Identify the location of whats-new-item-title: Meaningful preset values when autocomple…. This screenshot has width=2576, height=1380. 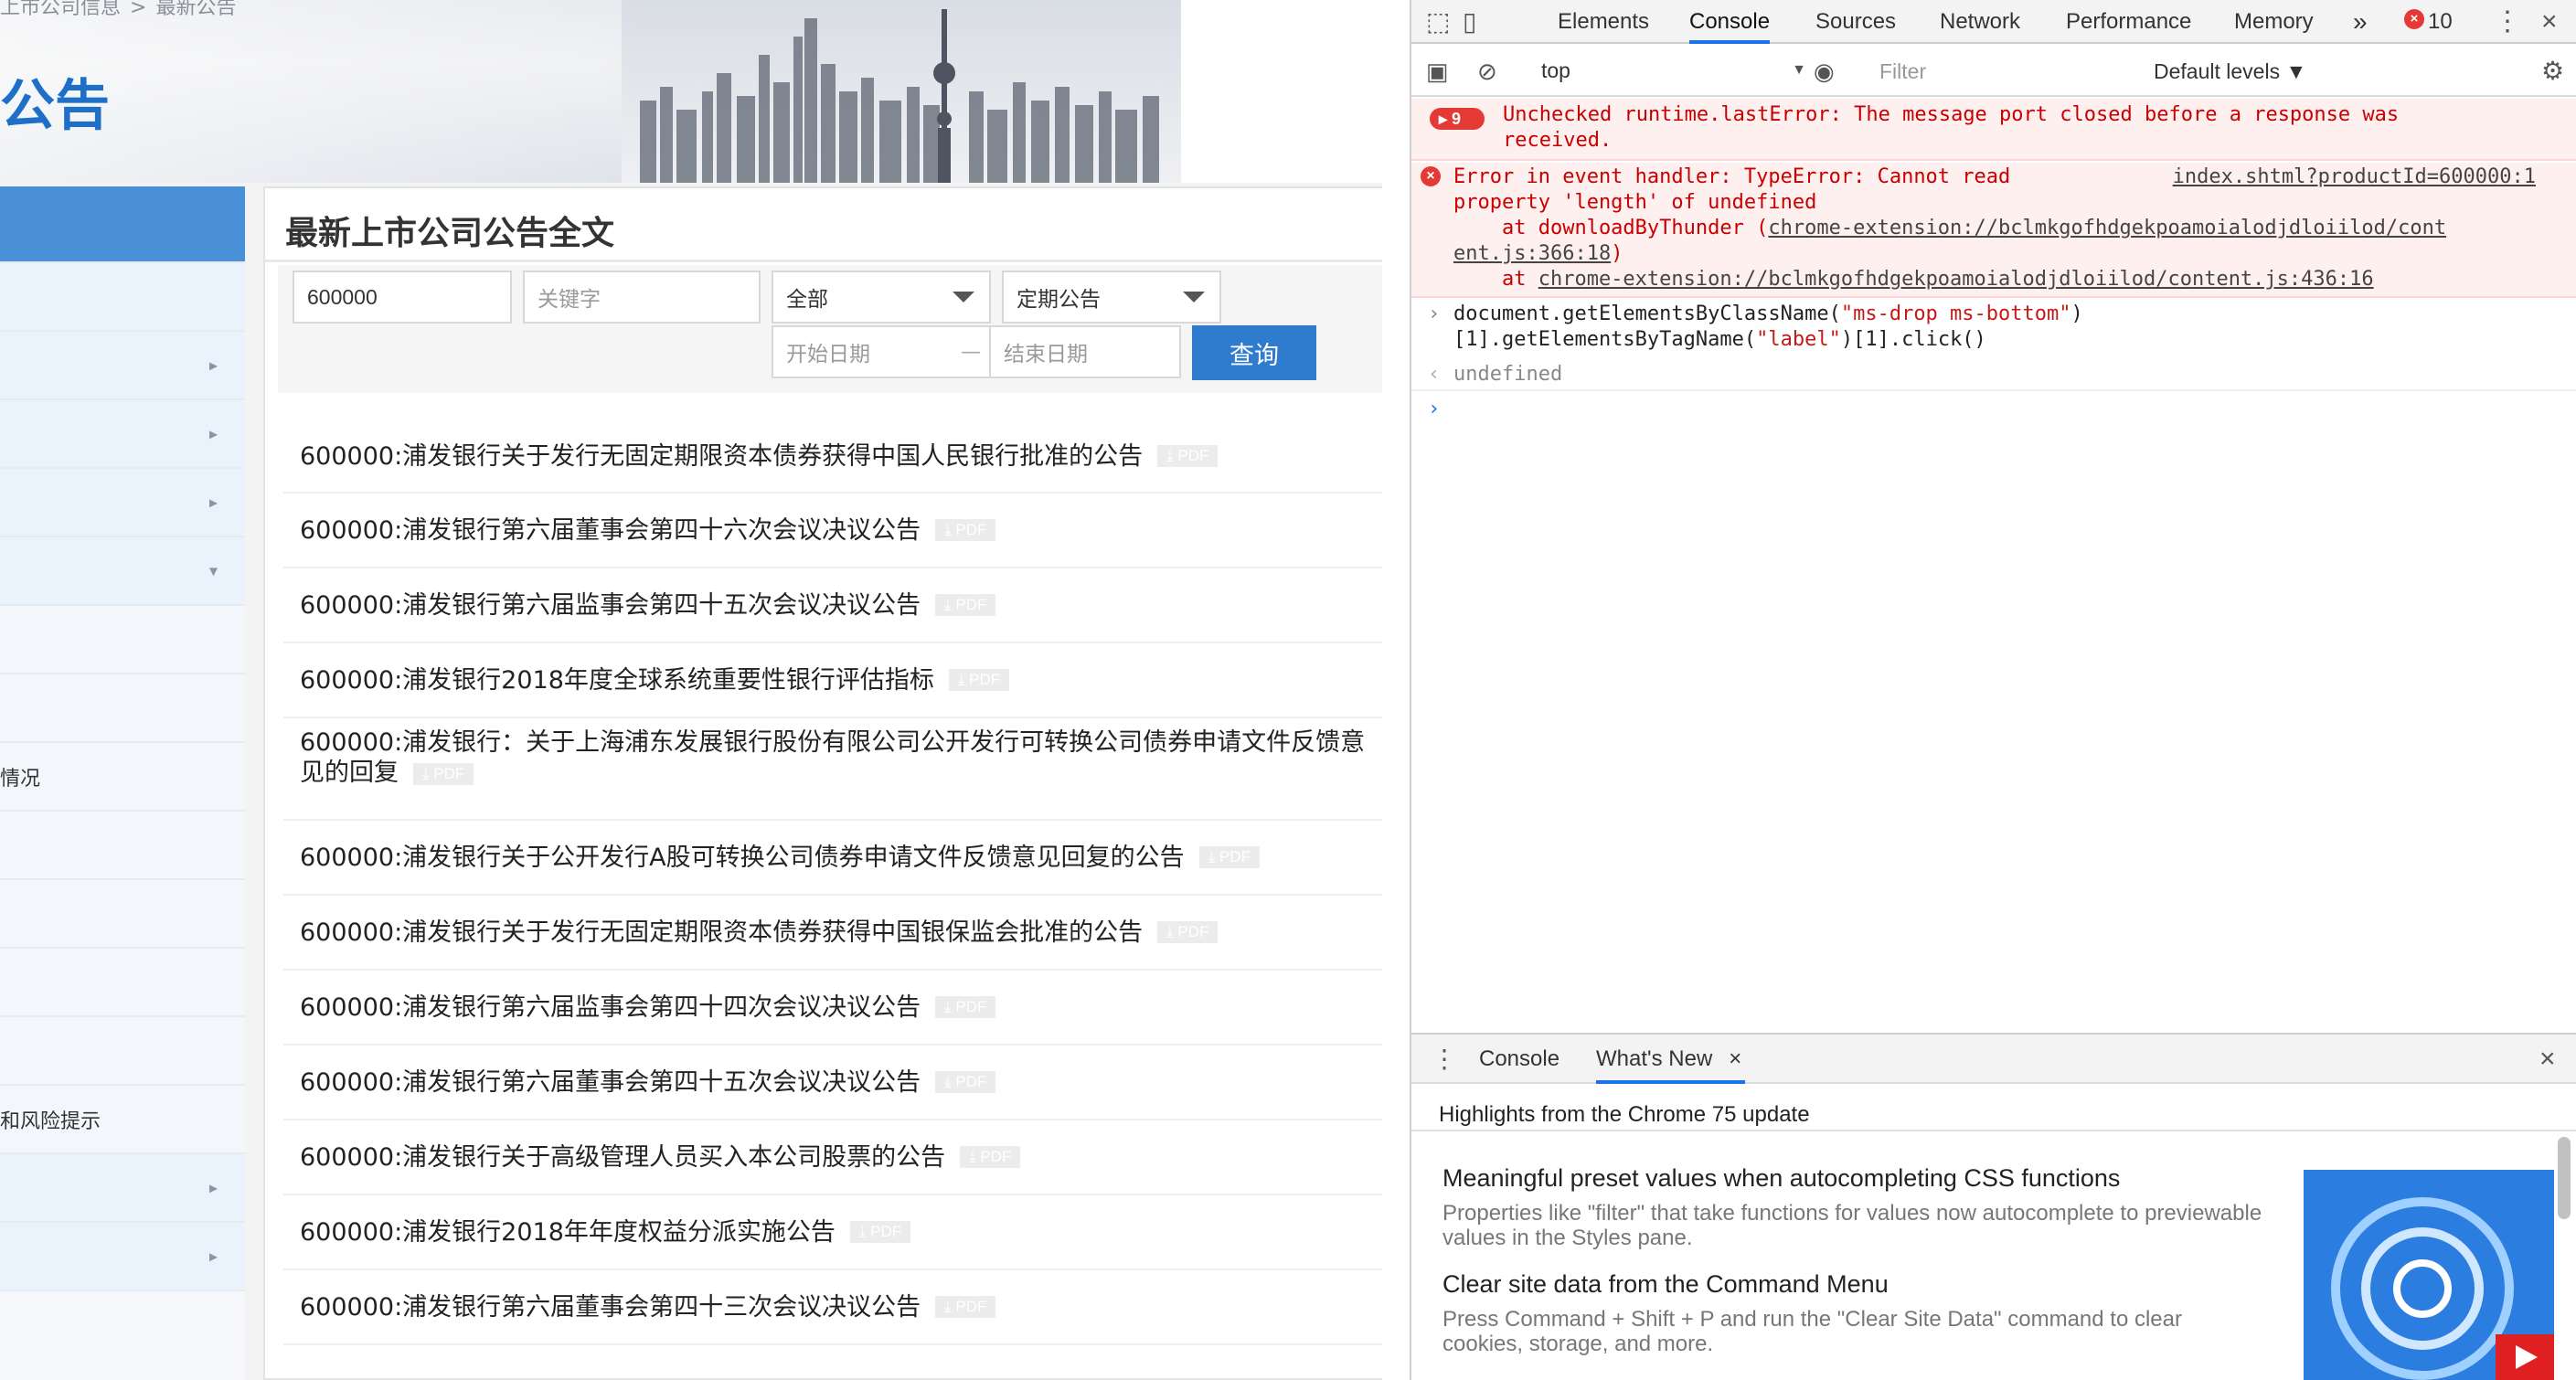
(1781, 1178).